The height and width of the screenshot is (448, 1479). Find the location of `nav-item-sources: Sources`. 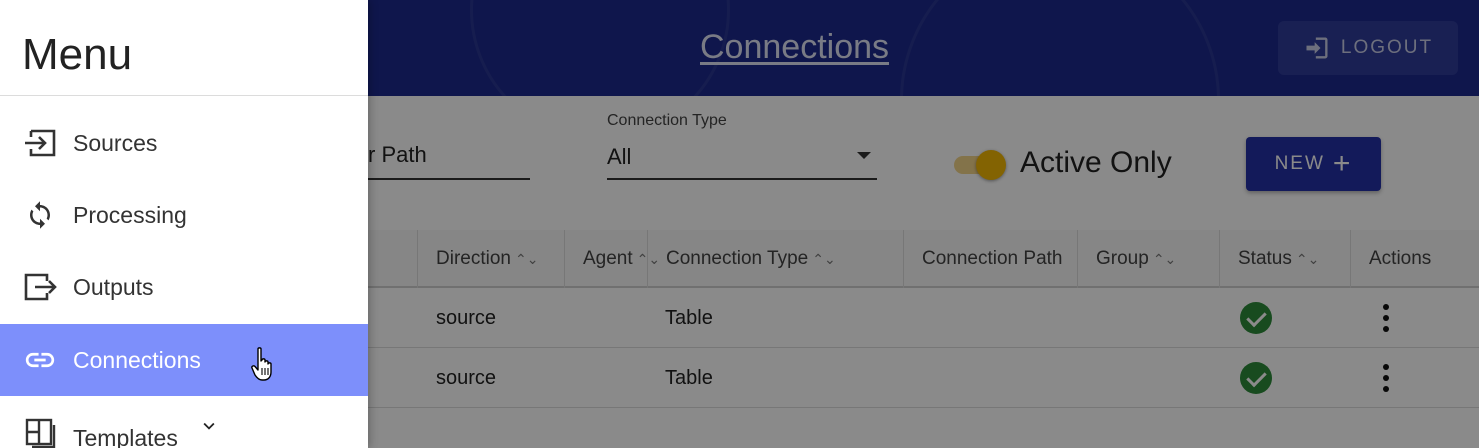

nav-item-sources: Sources is located at coordinates (184, 143).